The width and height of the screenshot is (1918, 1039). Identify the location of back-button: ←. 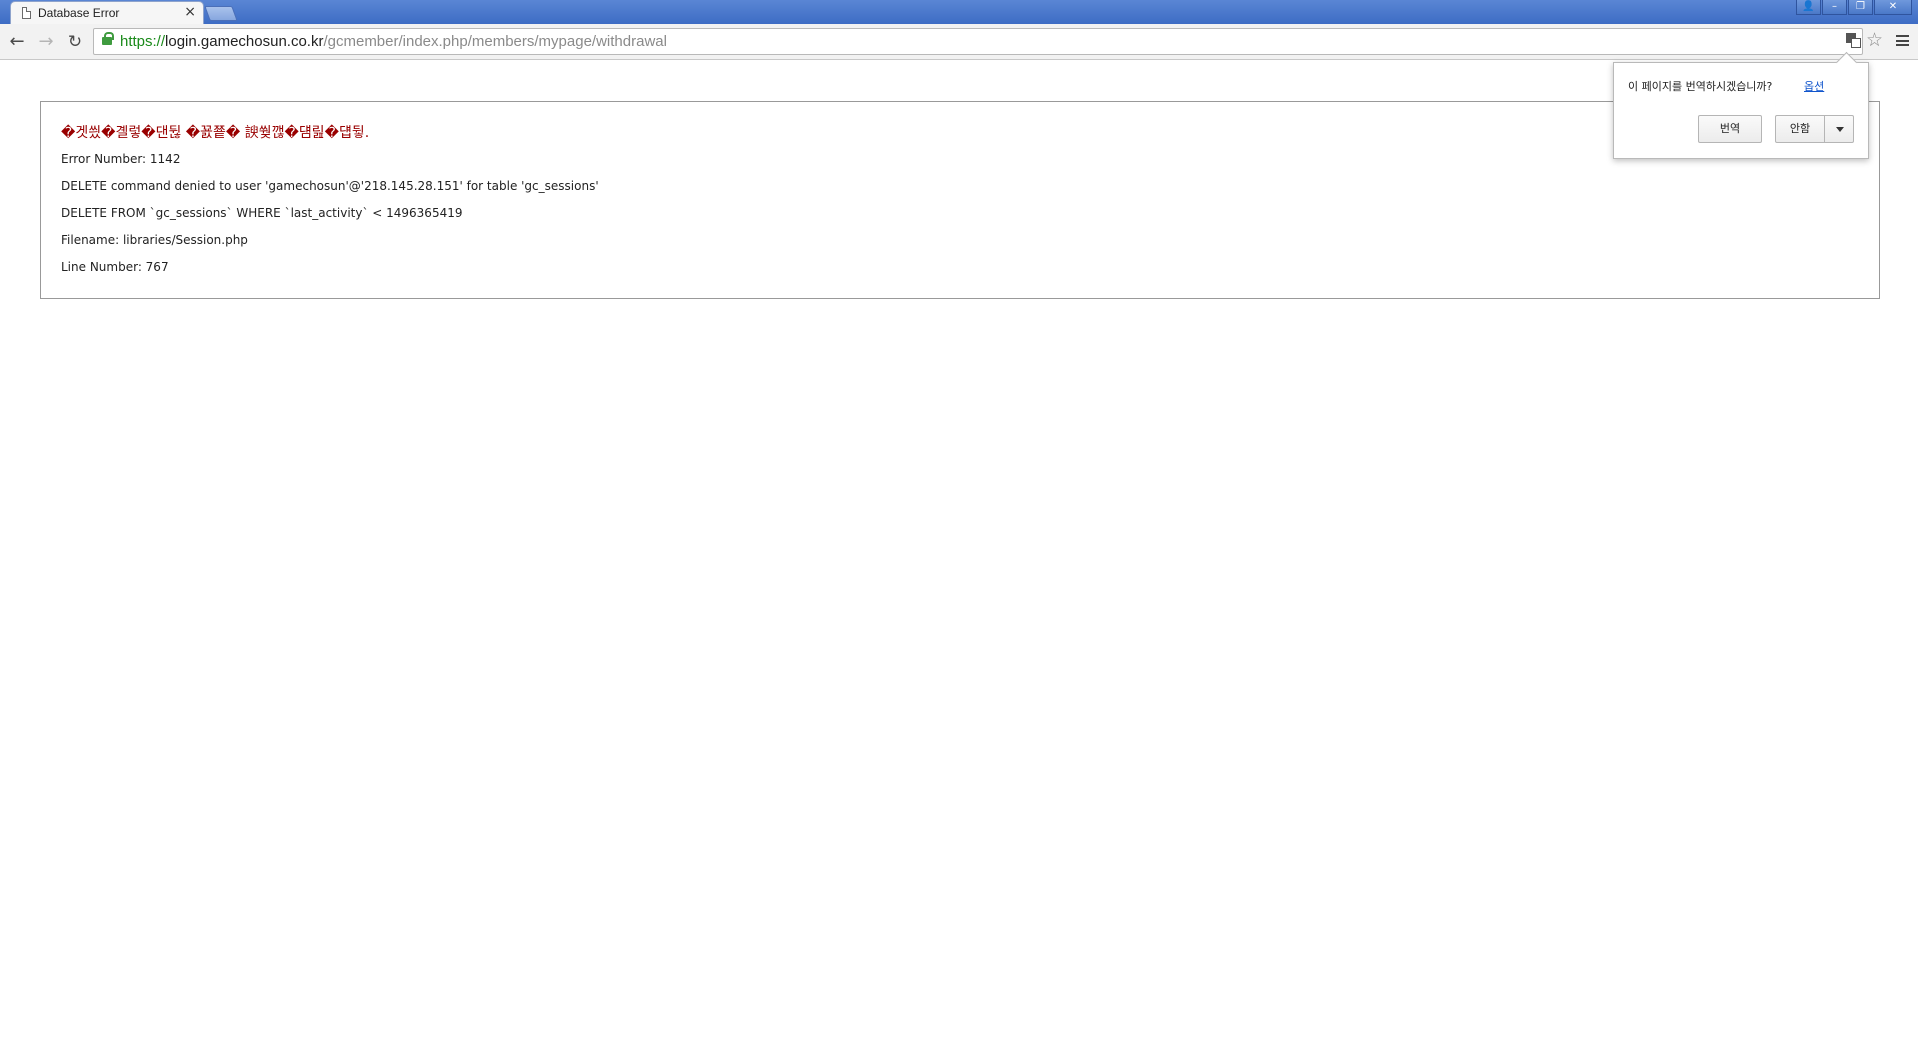
(17, 42).